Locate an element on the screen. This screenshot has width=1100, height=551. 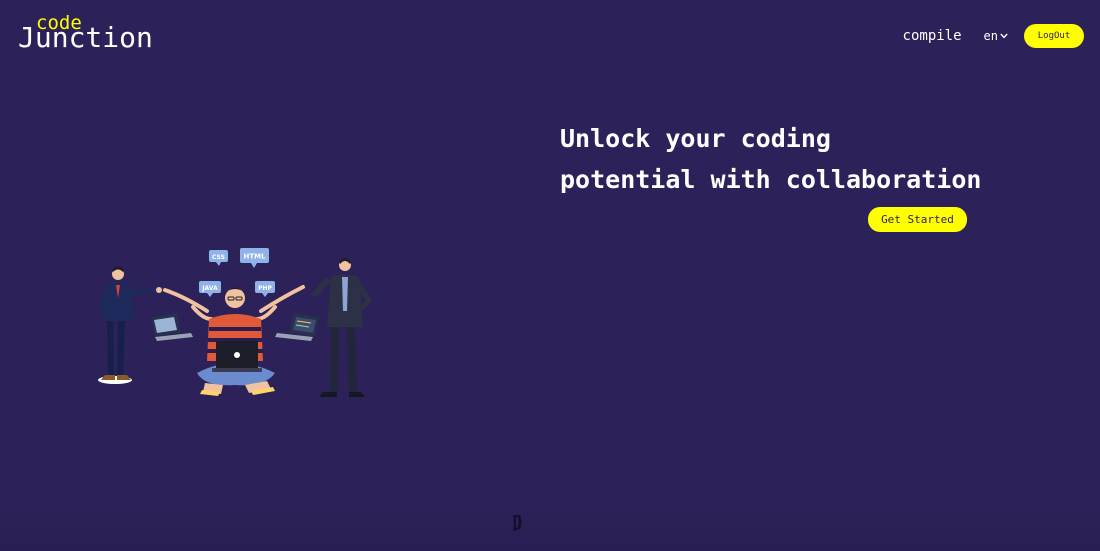
developer-collaboration-illustration: CSS HTML JAVA PHP is located at coordinates (235, 322).